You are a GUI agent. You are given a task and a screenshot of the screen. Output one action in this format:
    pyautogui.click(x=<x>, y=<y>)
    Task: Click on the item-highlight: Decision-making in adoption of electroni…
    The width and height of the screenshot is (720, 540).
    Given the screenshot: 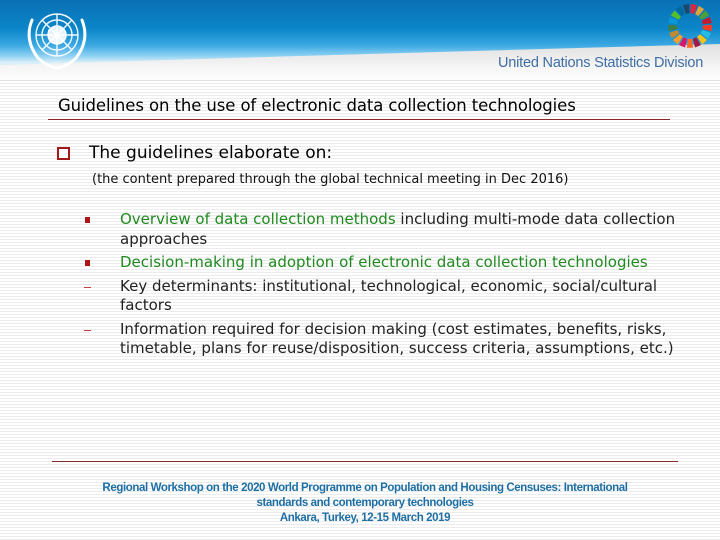 What is the action you would take?
    pyautogui.click(x=384, y=262)
    